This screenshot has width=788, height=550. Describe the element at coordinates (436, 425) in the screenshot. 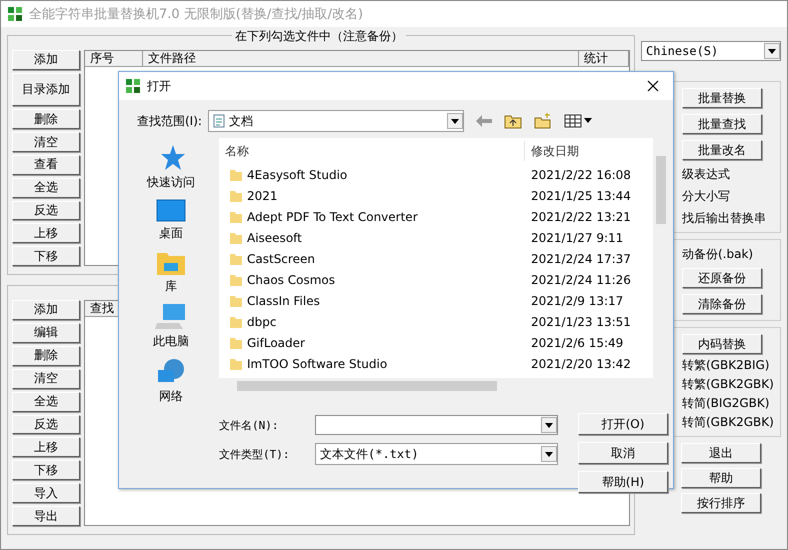

I see `file-name-field` at that location.